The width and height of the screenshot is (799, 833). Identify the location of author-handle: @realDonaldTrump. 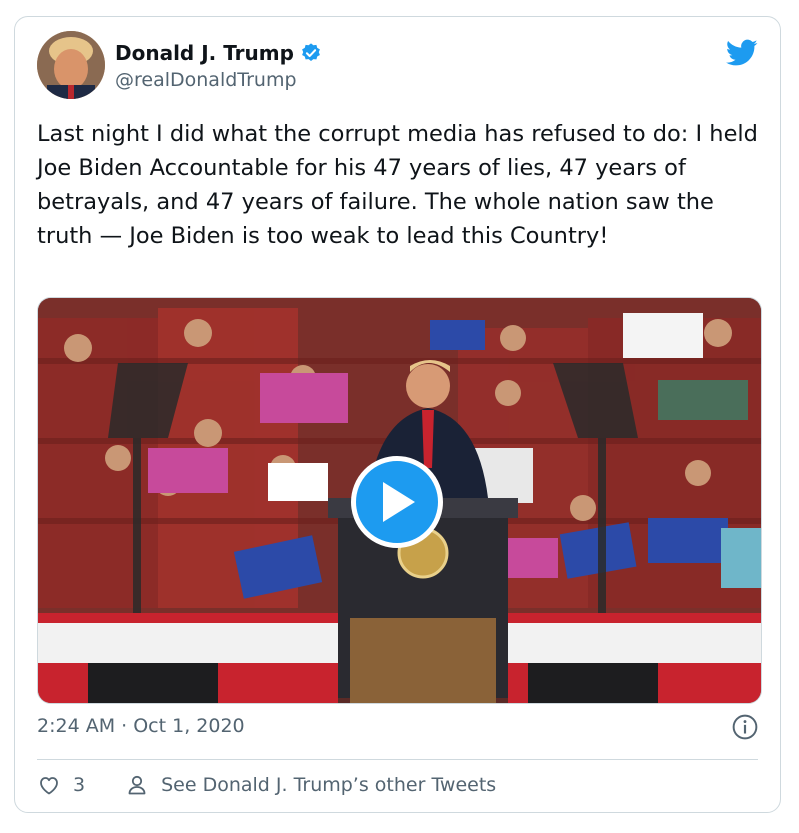
(206, 80).